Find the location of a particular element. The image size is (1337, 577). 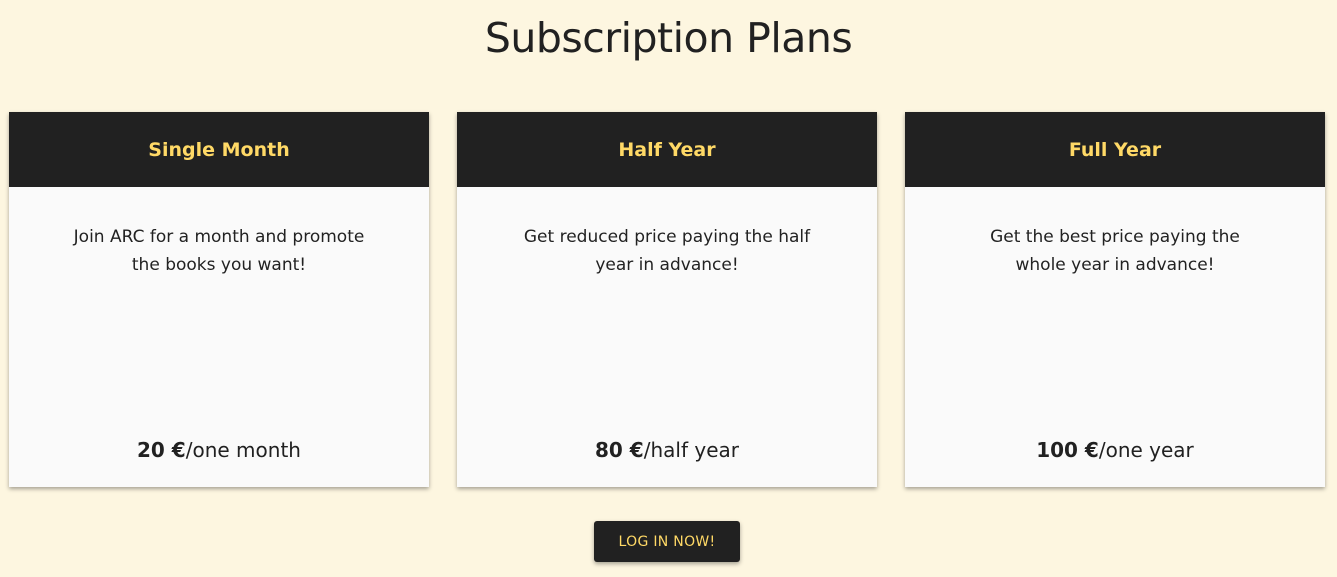

plan-header: Single Month is located at coordinates (219, 149).